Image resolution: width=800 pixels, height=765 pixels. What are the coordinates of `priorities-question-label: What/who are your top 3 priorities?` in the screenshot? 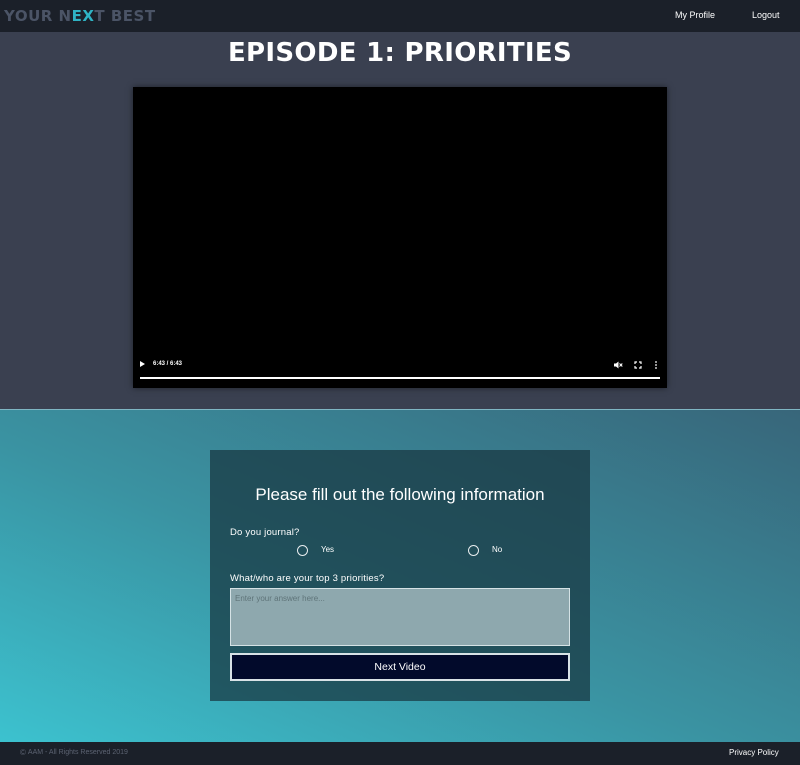 It's located at (307, 578).